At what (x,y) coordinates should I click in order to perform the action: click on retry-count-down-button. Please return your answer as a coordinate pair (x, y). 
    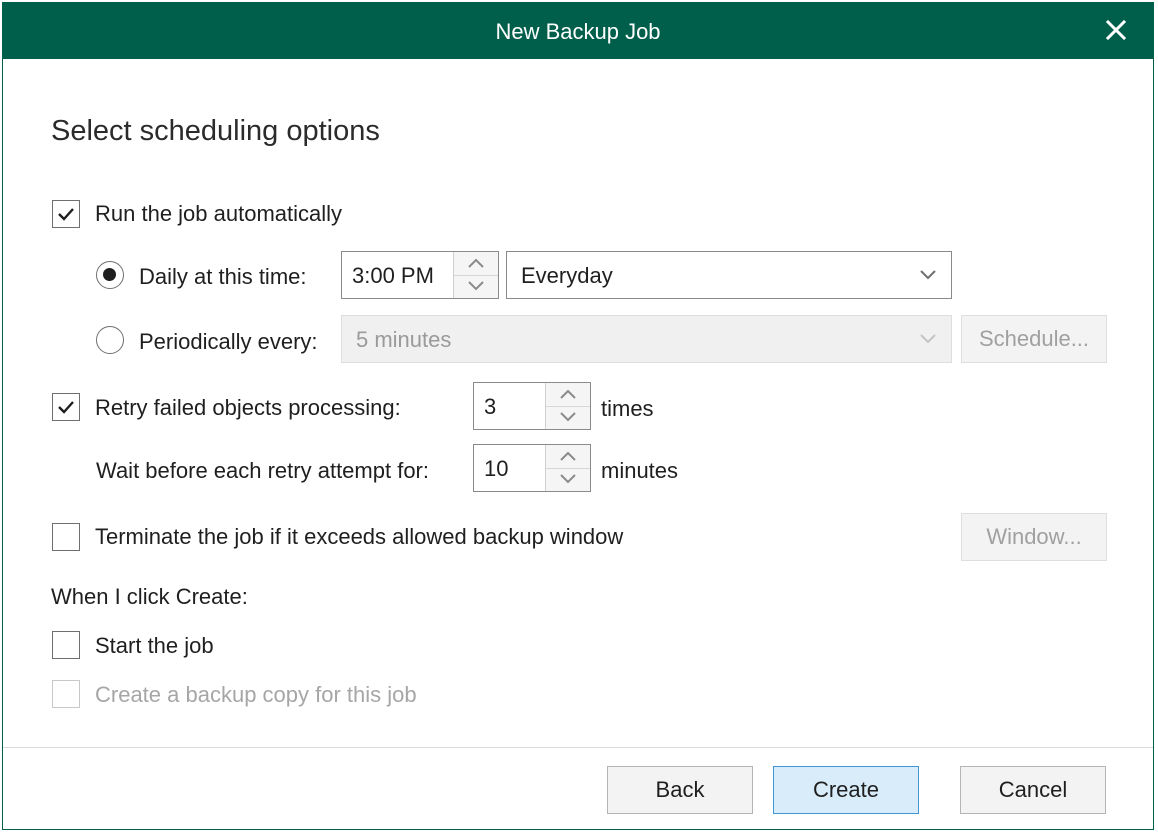
    Looking at the image, I should click on (568, 417).